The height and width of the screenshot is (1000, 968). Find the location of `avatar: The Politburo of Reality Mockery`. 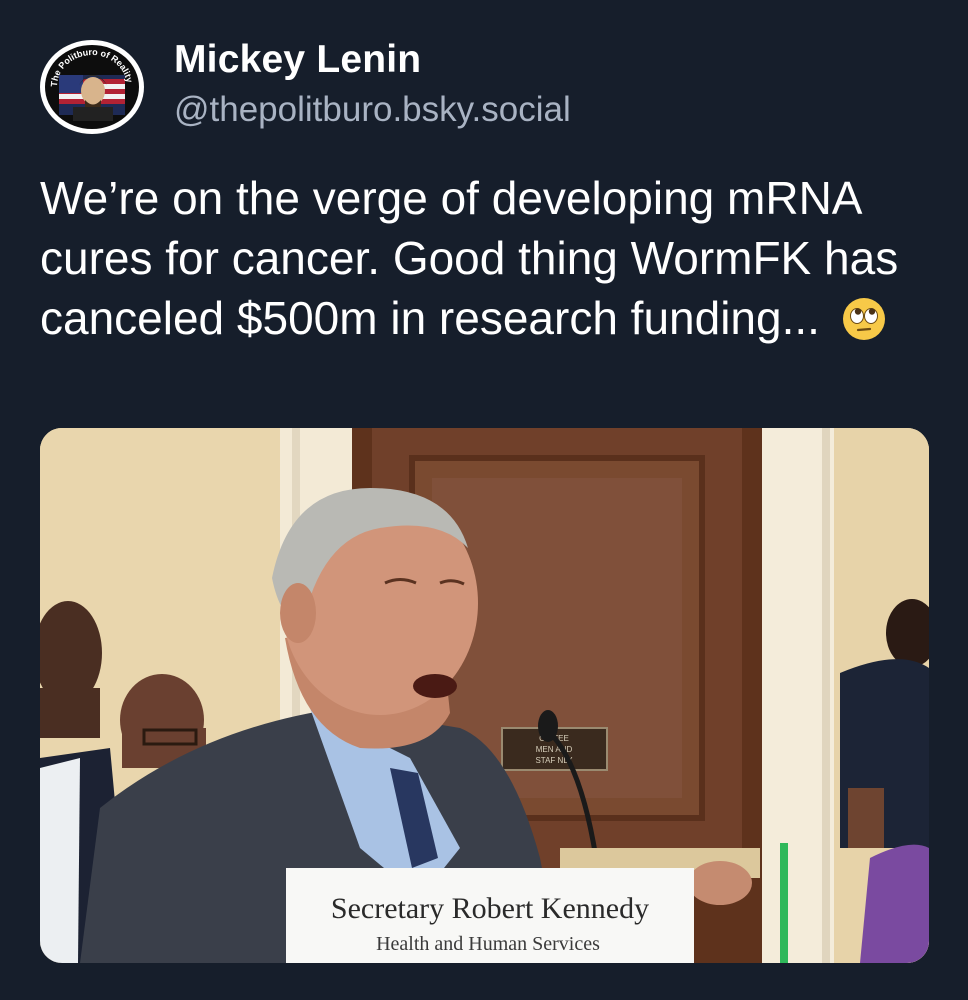

avatar: The Politburo of Reality Mockery is located at coordinates (92, 87).